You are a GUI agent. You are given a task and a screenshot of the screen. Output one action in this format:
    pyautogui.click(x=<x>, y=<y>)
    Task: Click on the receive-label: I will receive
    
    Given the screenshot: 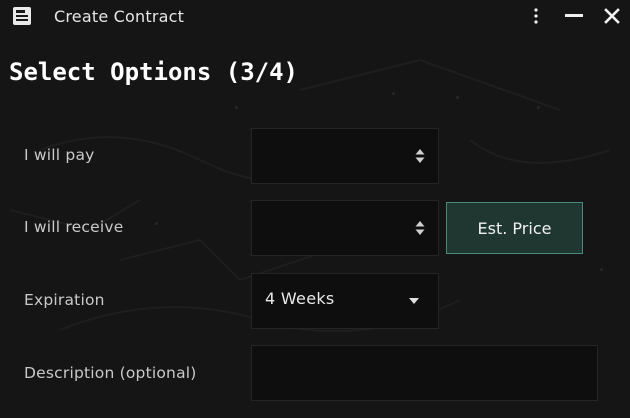 What is the action you would take?
    pyautogui.click(x=74, y=227)
    